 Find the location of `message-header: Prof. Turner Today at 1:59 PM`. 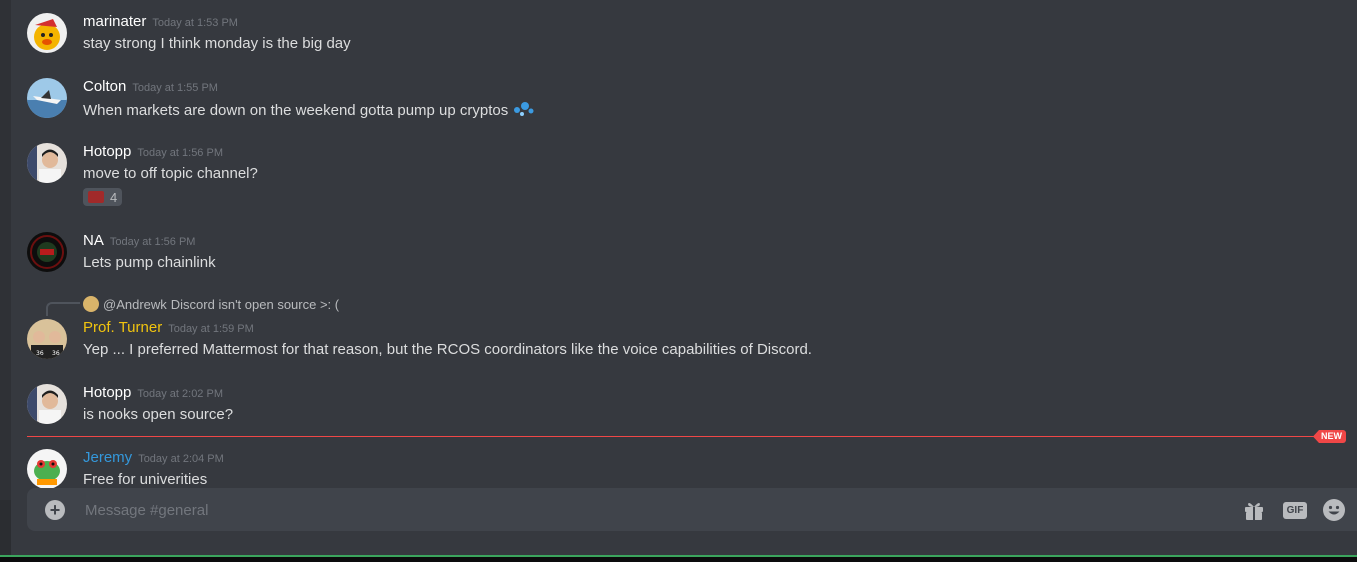

message-header: Prof. Turner Today at 1:59 PM is located at coordinates (168, 328).